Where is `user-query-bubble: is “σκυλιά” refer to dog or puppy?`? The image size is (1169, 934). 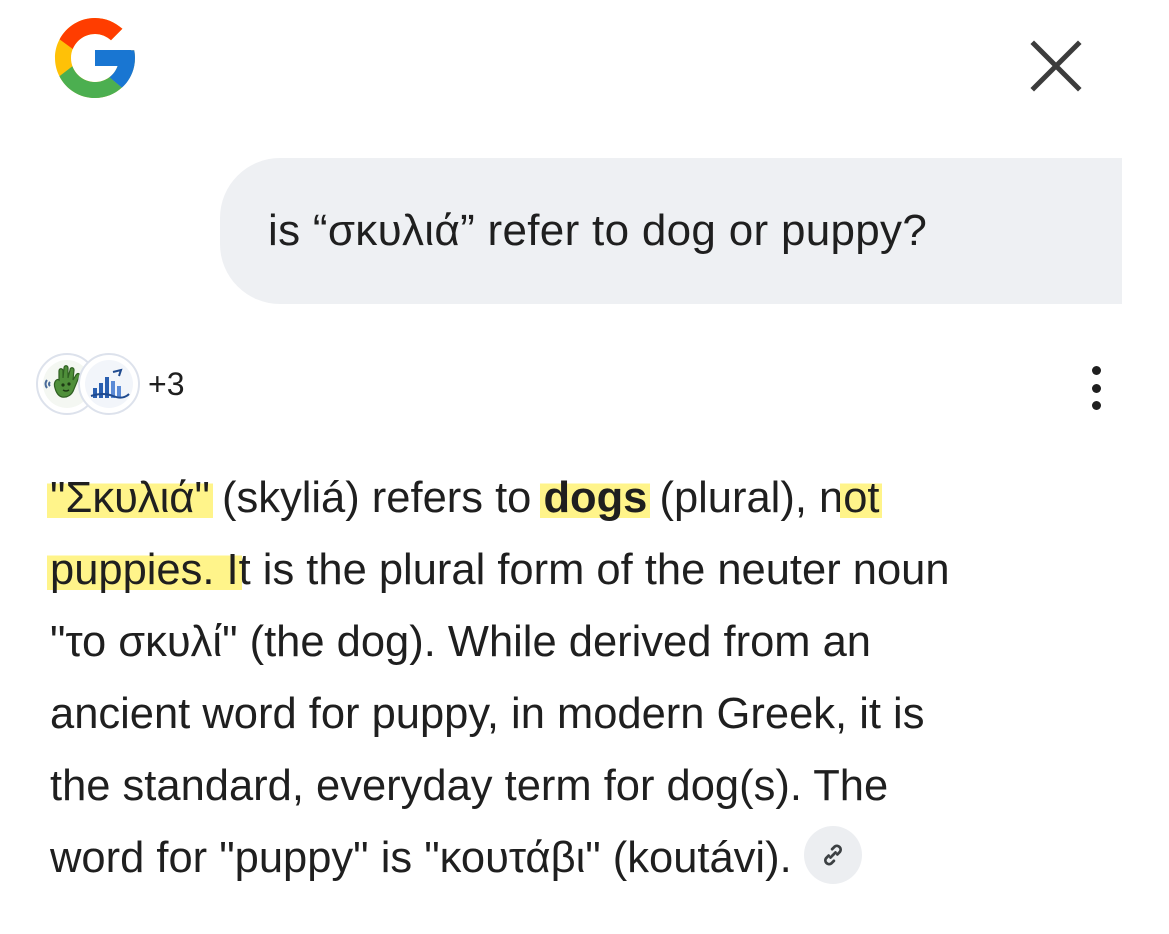 user-query-bubble: is “σκυλιά” refer to dog or puppy? is located at coordinates (671, 231).